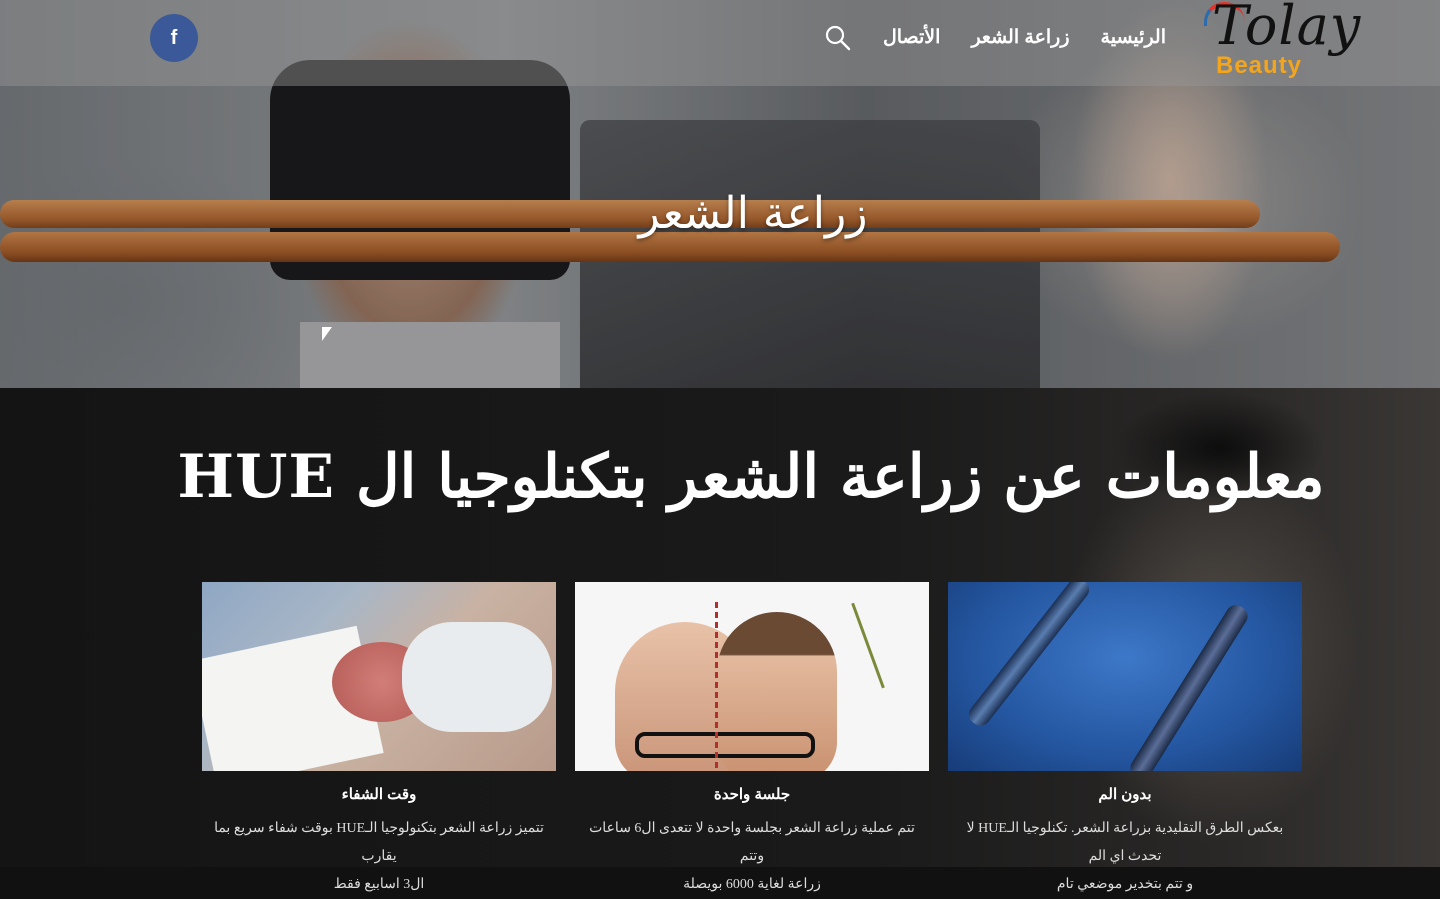 The width and height of the screenshot is (1440, 899). Describe the element at coordinates (174, 38) in the screenshot. I see `facebook-icon: f` at that location.